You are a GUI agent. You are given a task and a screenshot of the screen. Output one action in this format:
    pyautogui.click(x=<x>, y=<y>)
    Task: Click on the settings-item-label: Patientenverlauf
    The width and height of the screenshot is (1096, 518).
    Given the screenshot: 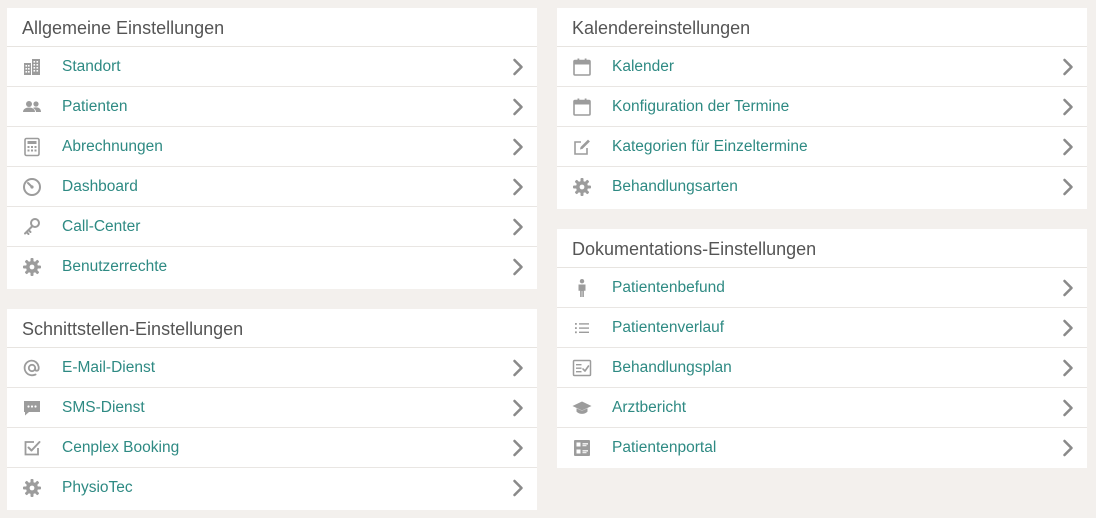 What is the action you would take?
    pyautogui.click(x=668, y=327)
    